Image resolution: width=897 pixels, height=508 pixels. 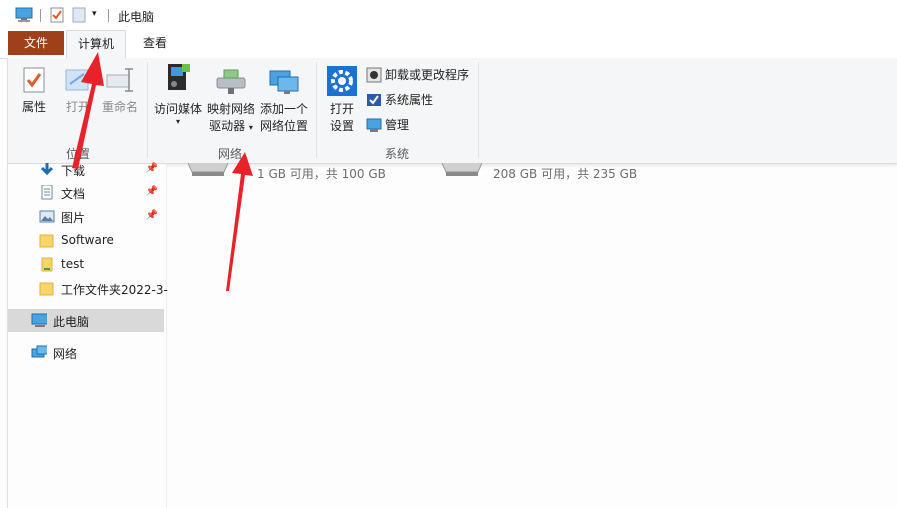 What do you see at coordinates (374, 125) in the screenshot?
I see `manage-icon` at bounding box center [374, 125].